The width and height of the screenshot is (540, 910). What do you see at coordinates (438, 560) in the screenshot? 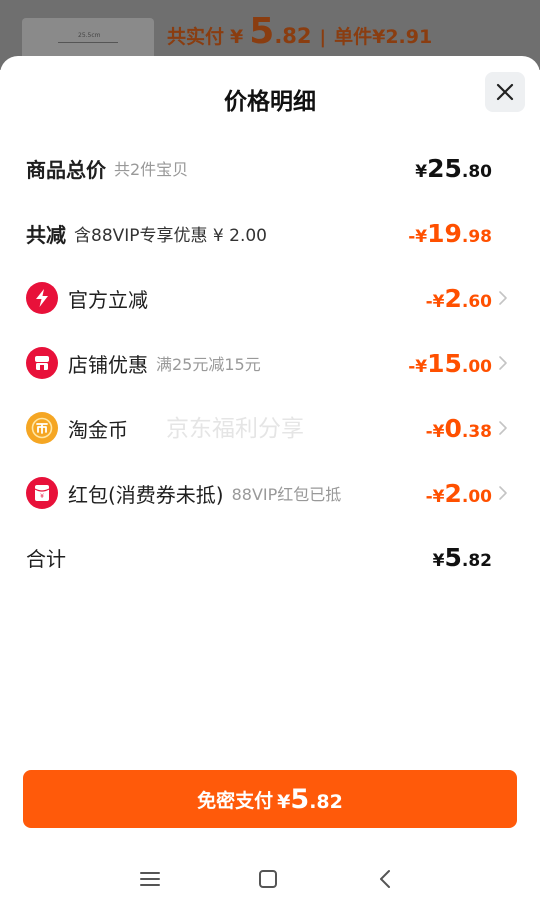
I see `grand-total-currency: ¥` at bounding box center [438, 560].